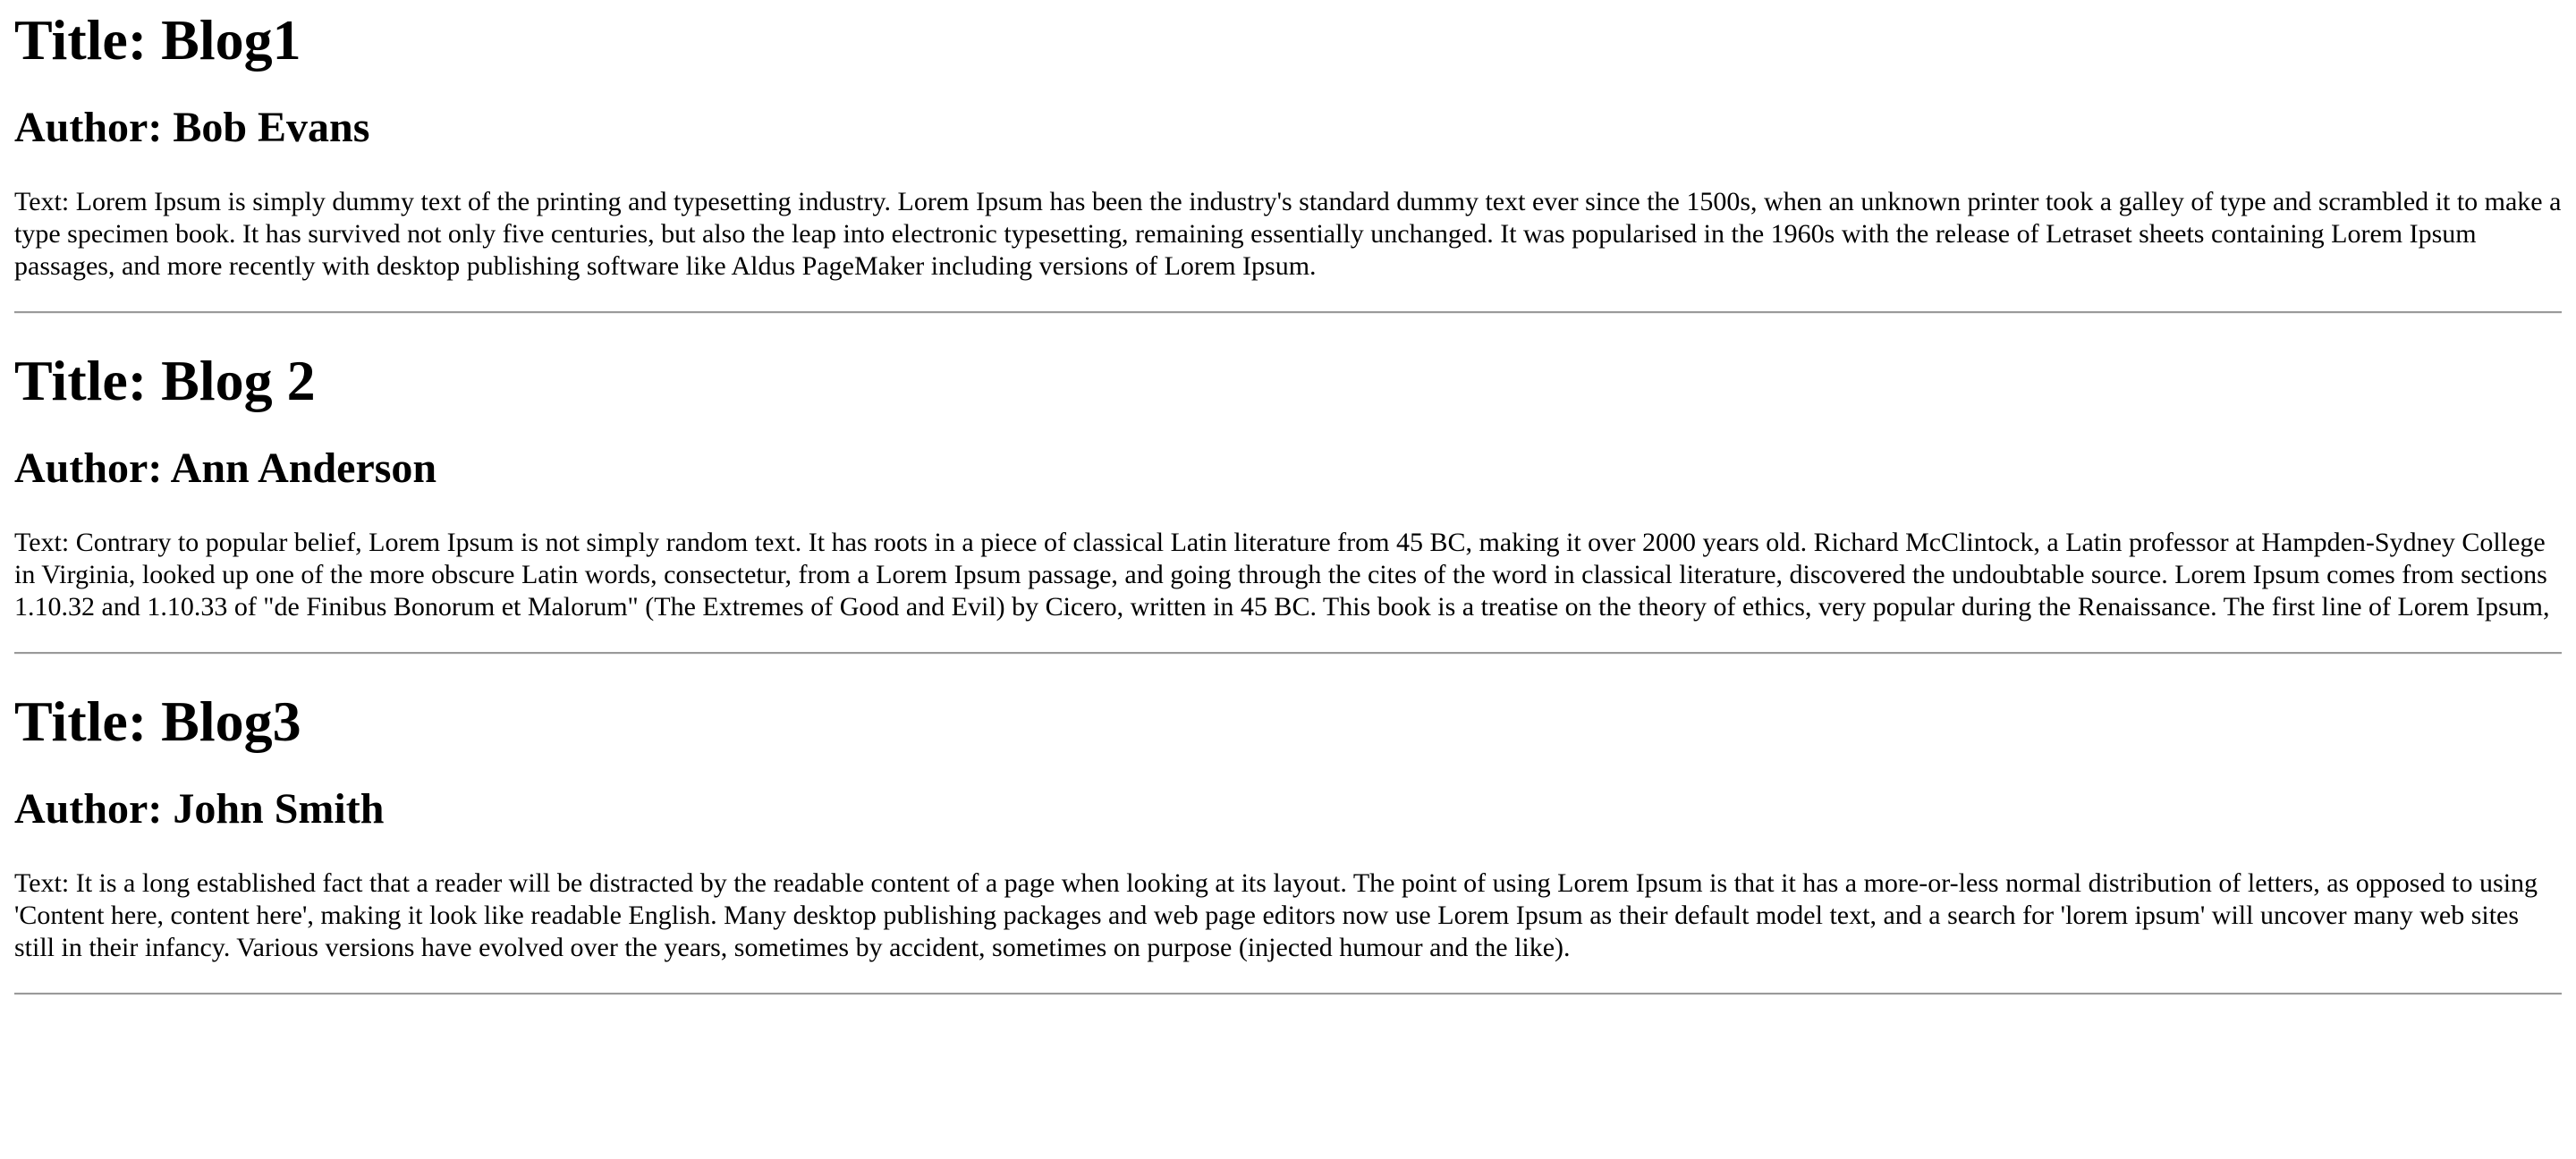 The width and height of the screenshot is (2576, 1159). I want to click on post-author: Author: Ann Anderson, so click(225, 468).